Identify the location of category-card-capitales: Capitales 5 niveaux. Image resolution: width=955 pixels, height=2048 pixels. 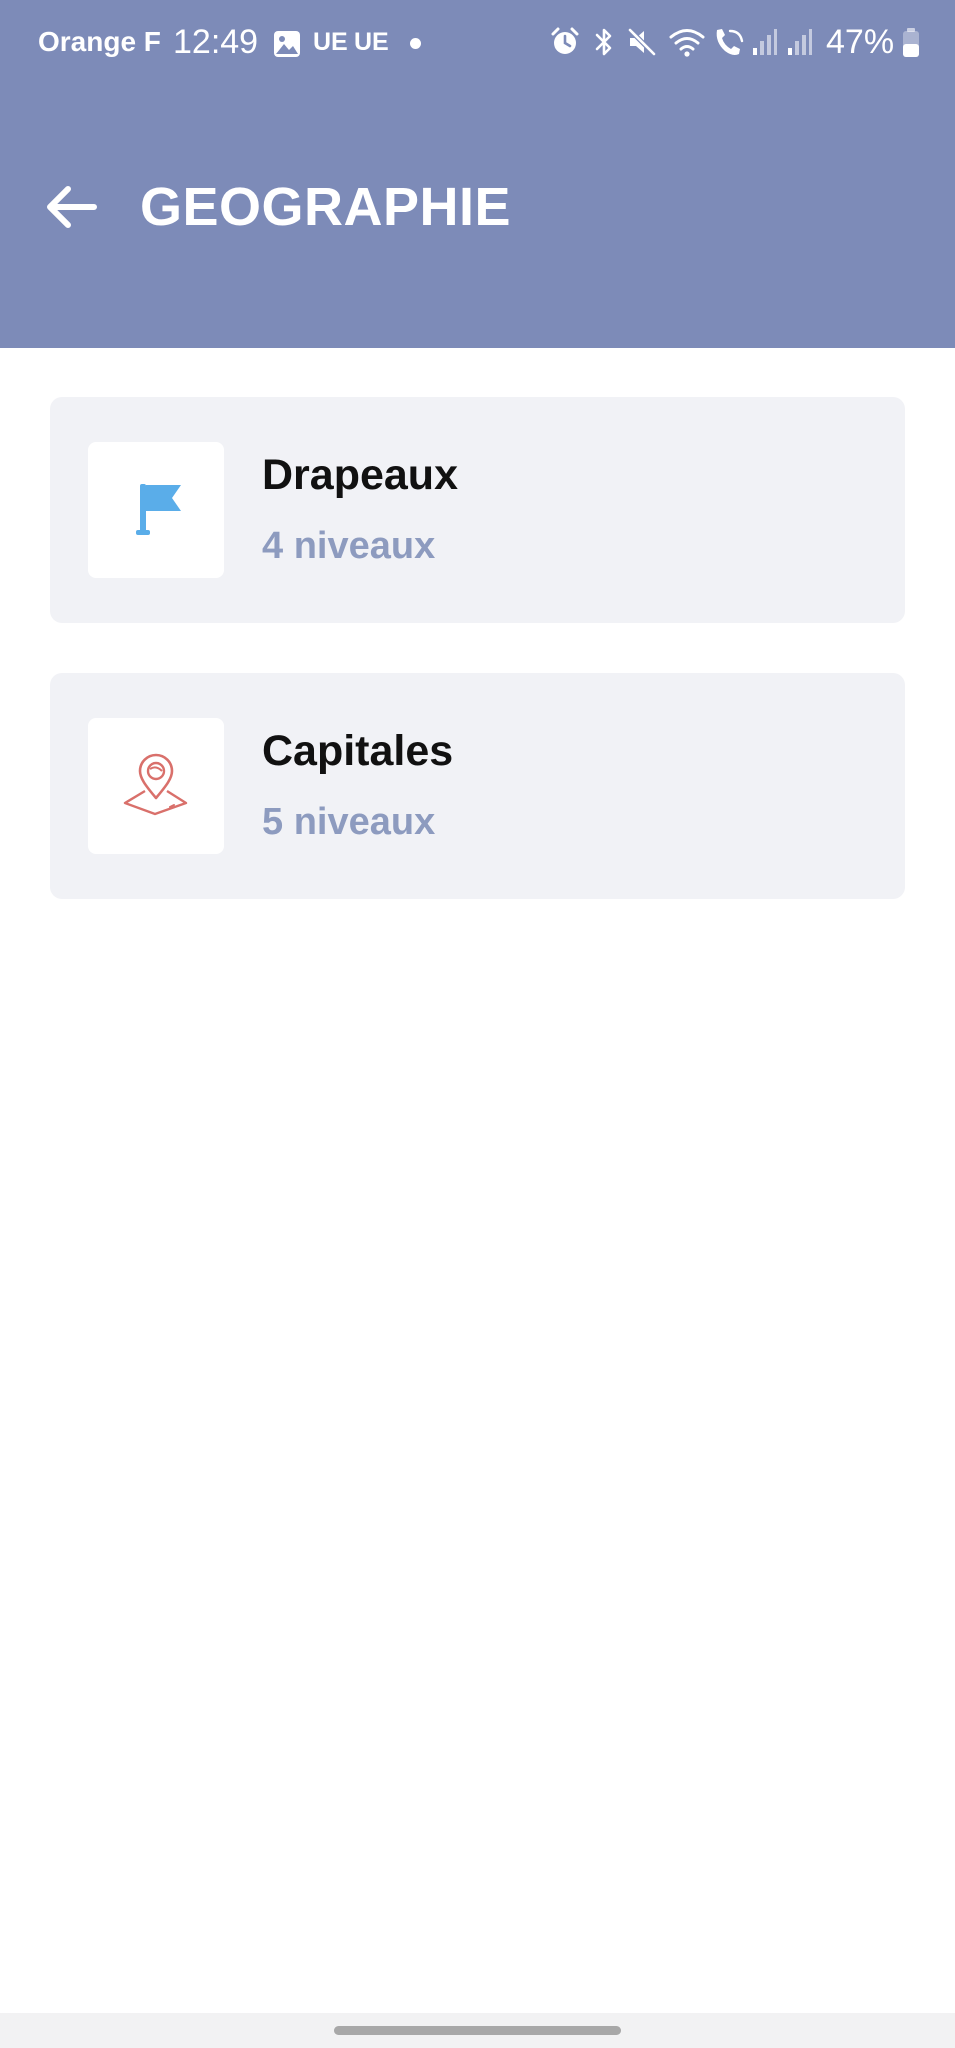
(477, 786).